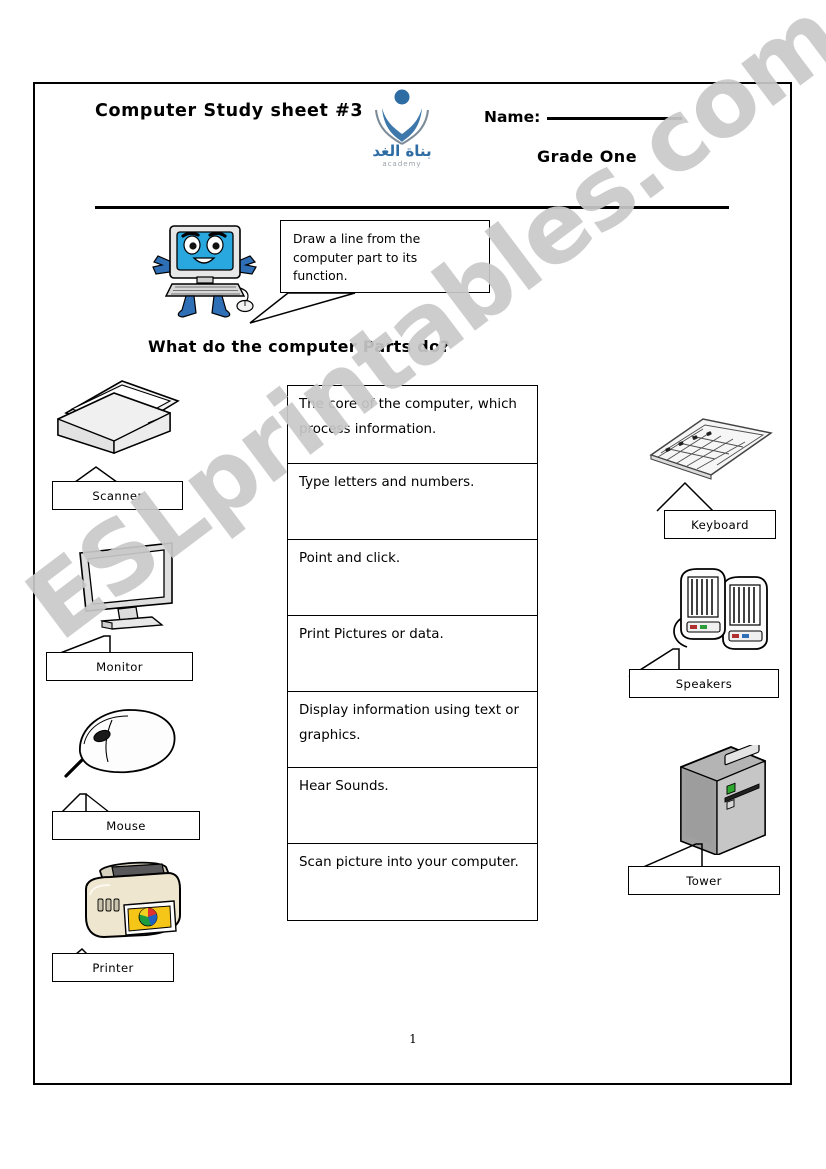  What do you see at coordinates (412, 207) in the screenshot?
I see `header-divider` at bounding box center [412, 207].